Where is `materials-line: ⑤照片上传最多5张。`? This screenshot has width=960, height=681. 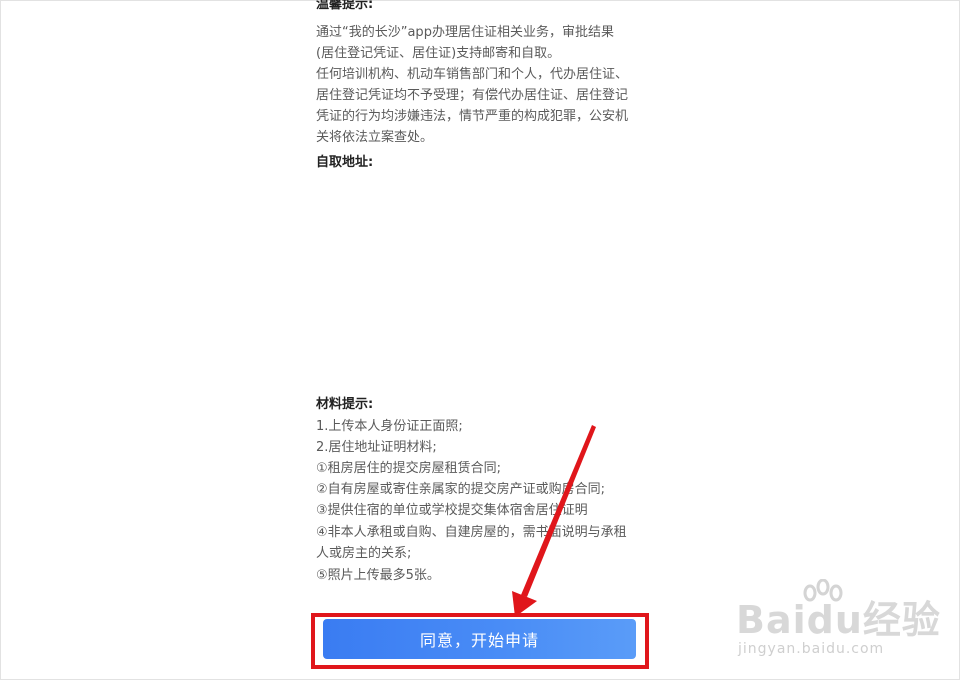 materials-line: ⑤照片上传最多5张。 is located at coordinates (378, 575).